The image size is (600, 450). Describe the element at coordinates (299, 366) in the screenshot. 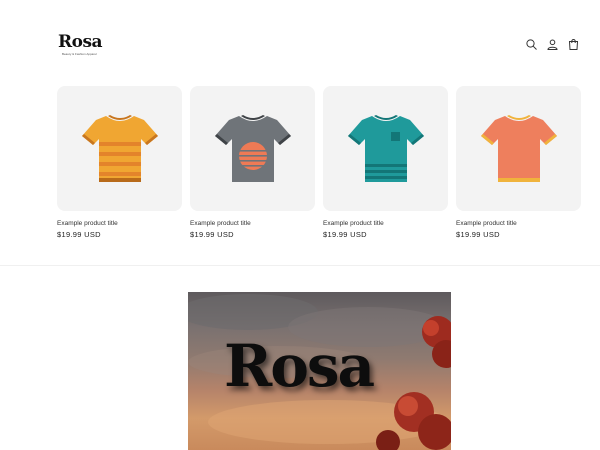

I see `banner-text: Rosa` at that location.